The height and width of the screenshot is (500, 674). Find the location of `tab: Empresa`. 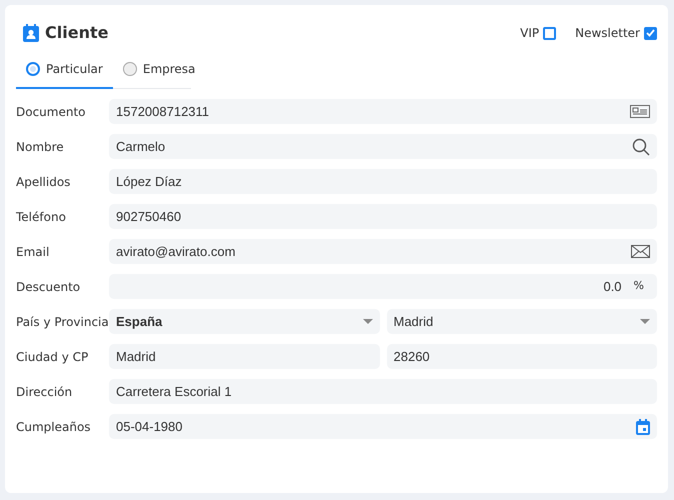

tab: Empresa is located at coordinates (159, 73).